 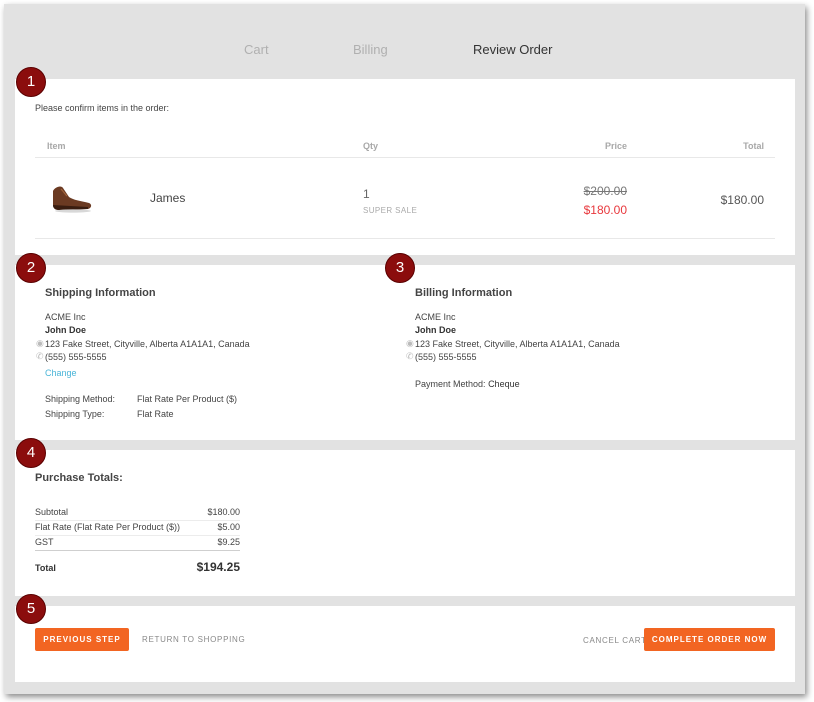 I want to click on item-sale-price: $180.00, so click(x=605, y=210).